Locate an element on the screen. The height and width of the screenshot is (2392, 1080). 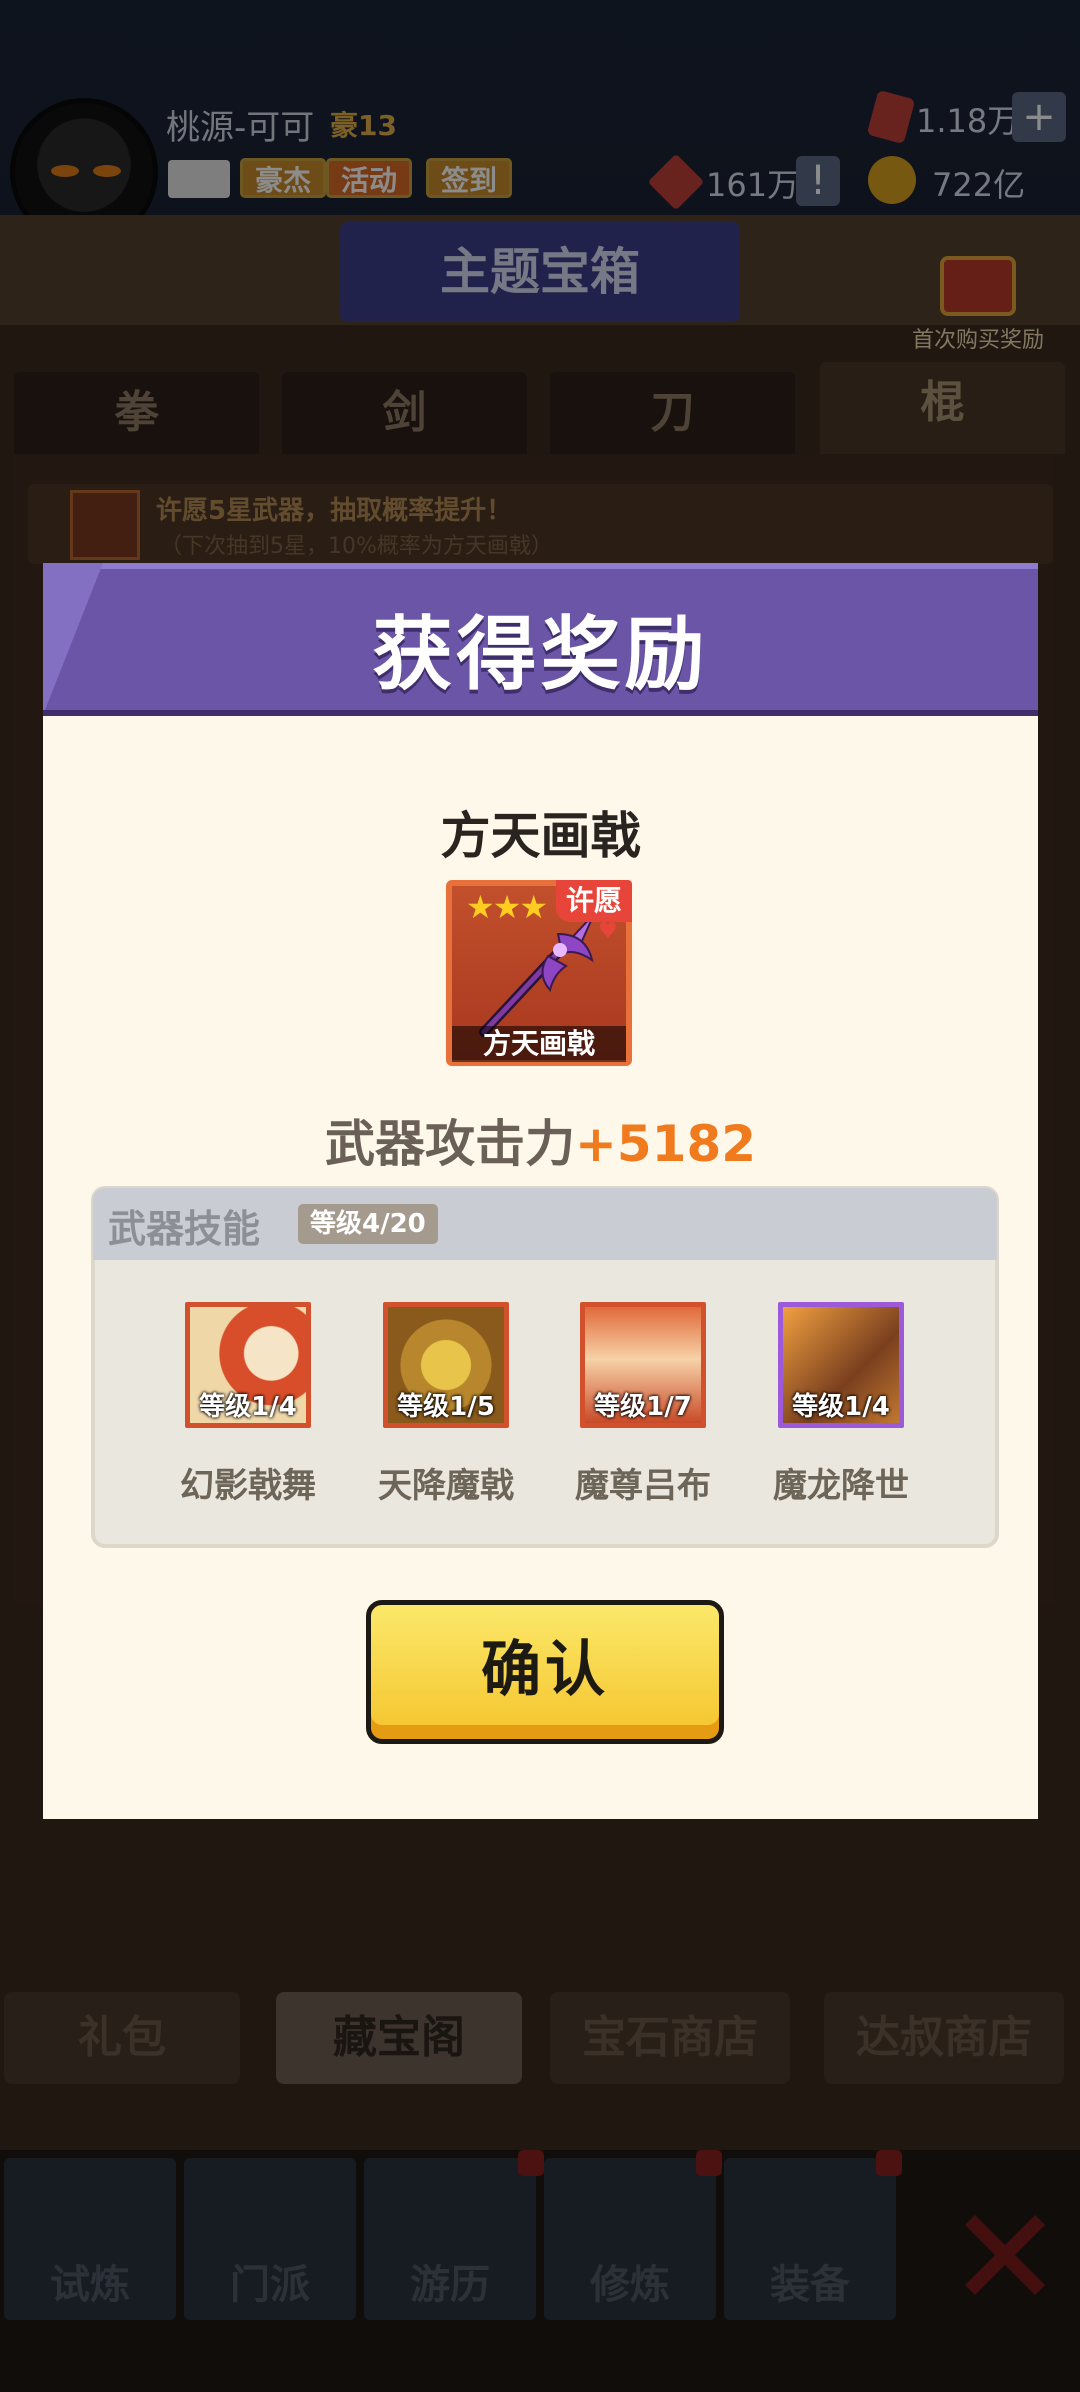
wish-badge: 许愿 is located at coordinates (594, 901).